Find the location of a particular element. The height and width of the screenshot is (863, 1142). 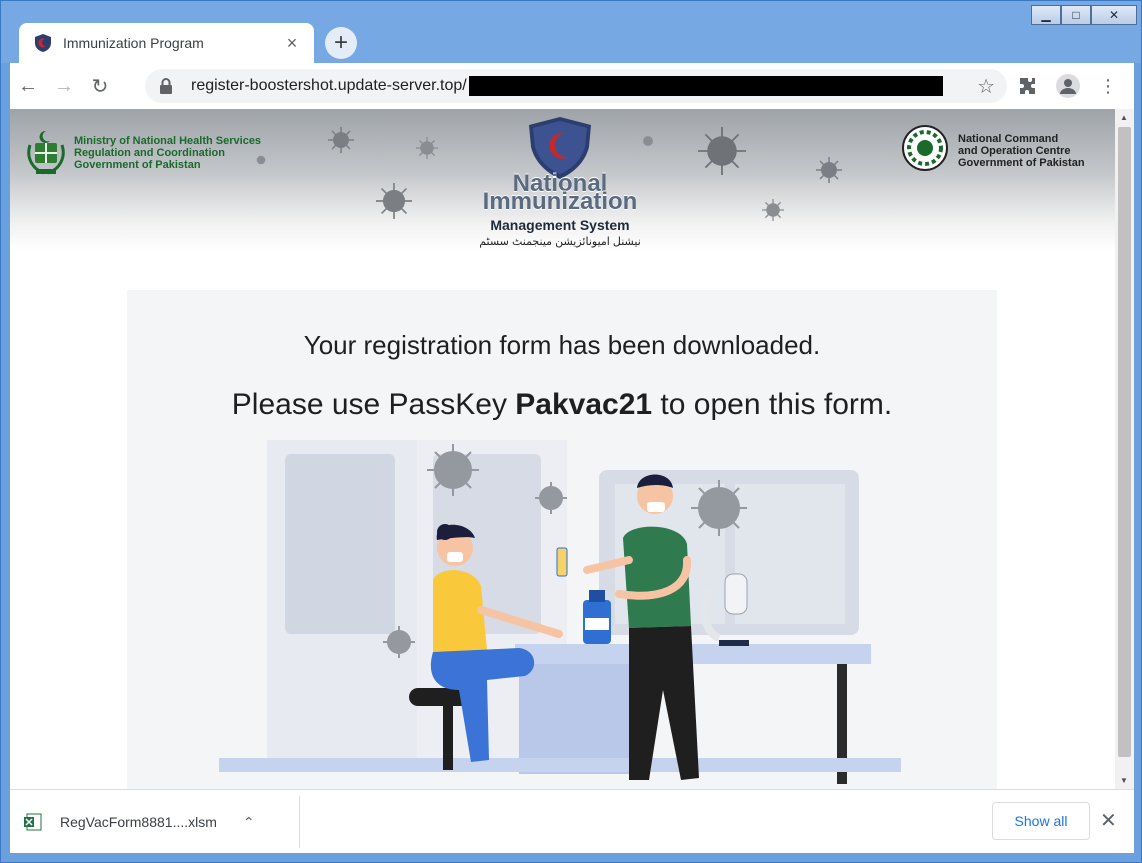

profile-avatar-icon is located at coordinates (1068, 86).